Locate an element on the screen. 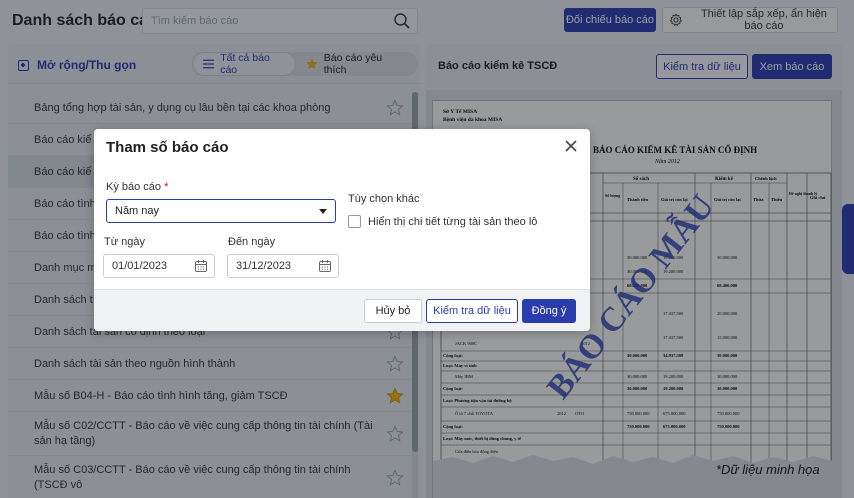 This screenshot has height=498, width=854. caret-down-icon is located at coordinates (323, 211).